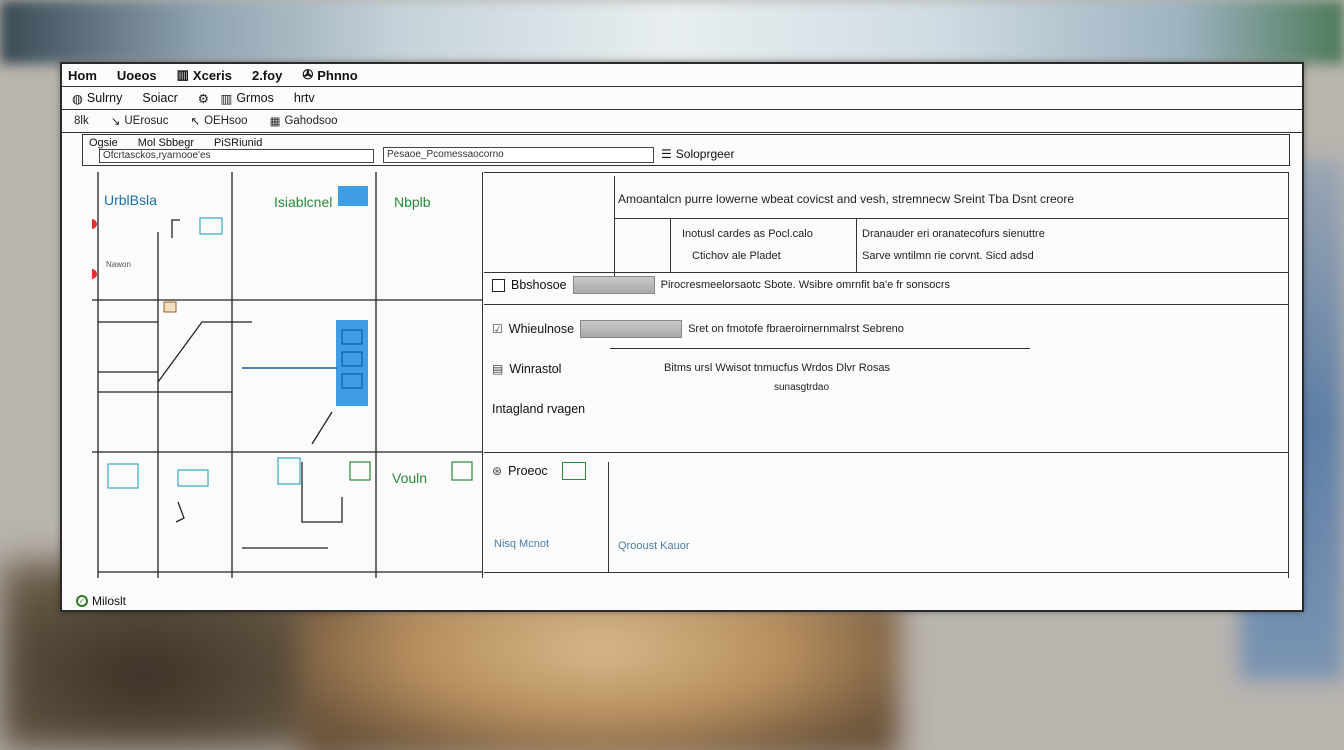 This screenshot has height=750, width=1344. What do you see at coordinates (689, 601) in the screenshot?
I see `status-bar: ✓ Miloslt` at bounding box center [689, 601].